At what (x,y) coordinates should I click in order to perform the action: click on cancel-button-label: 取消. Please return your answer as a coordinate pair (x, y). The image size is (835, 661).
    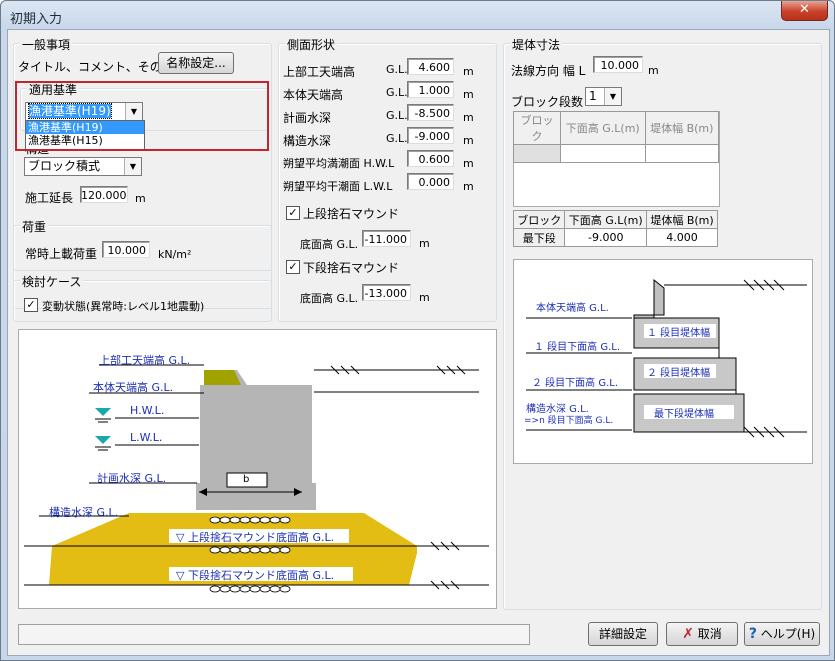
    Looking at the image, I should click on (709, 634).